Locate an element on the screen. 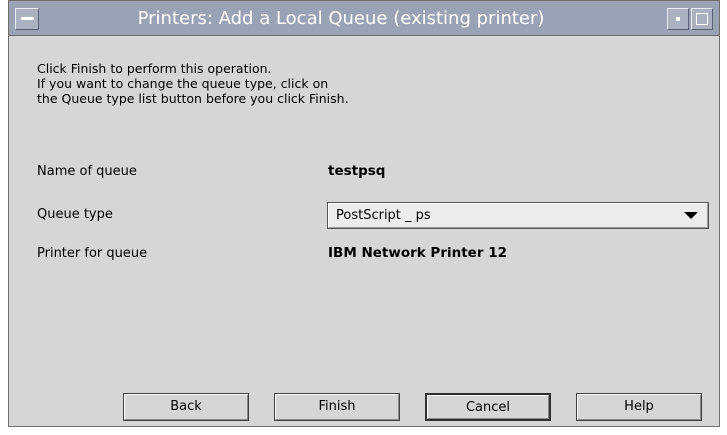 The height and width of the screenshot is (435, 727). queue-type-label: Queue type is located at coordinates (75, 214).